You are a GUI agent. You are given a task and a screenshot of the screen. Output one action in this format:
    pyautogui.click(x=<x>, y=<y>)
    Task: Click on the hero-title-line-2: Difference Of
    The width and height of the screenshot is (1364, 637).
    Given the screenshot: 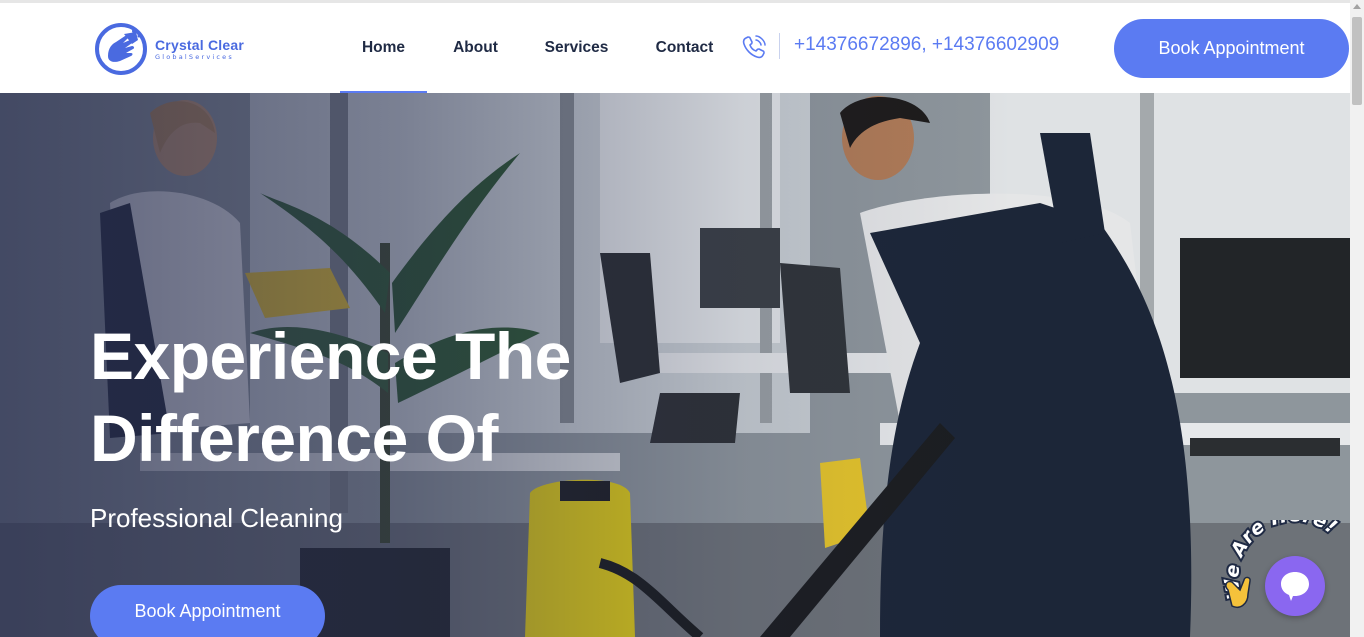 What is the action you would take?
    pyautogui.click(x=294, y=438)
    